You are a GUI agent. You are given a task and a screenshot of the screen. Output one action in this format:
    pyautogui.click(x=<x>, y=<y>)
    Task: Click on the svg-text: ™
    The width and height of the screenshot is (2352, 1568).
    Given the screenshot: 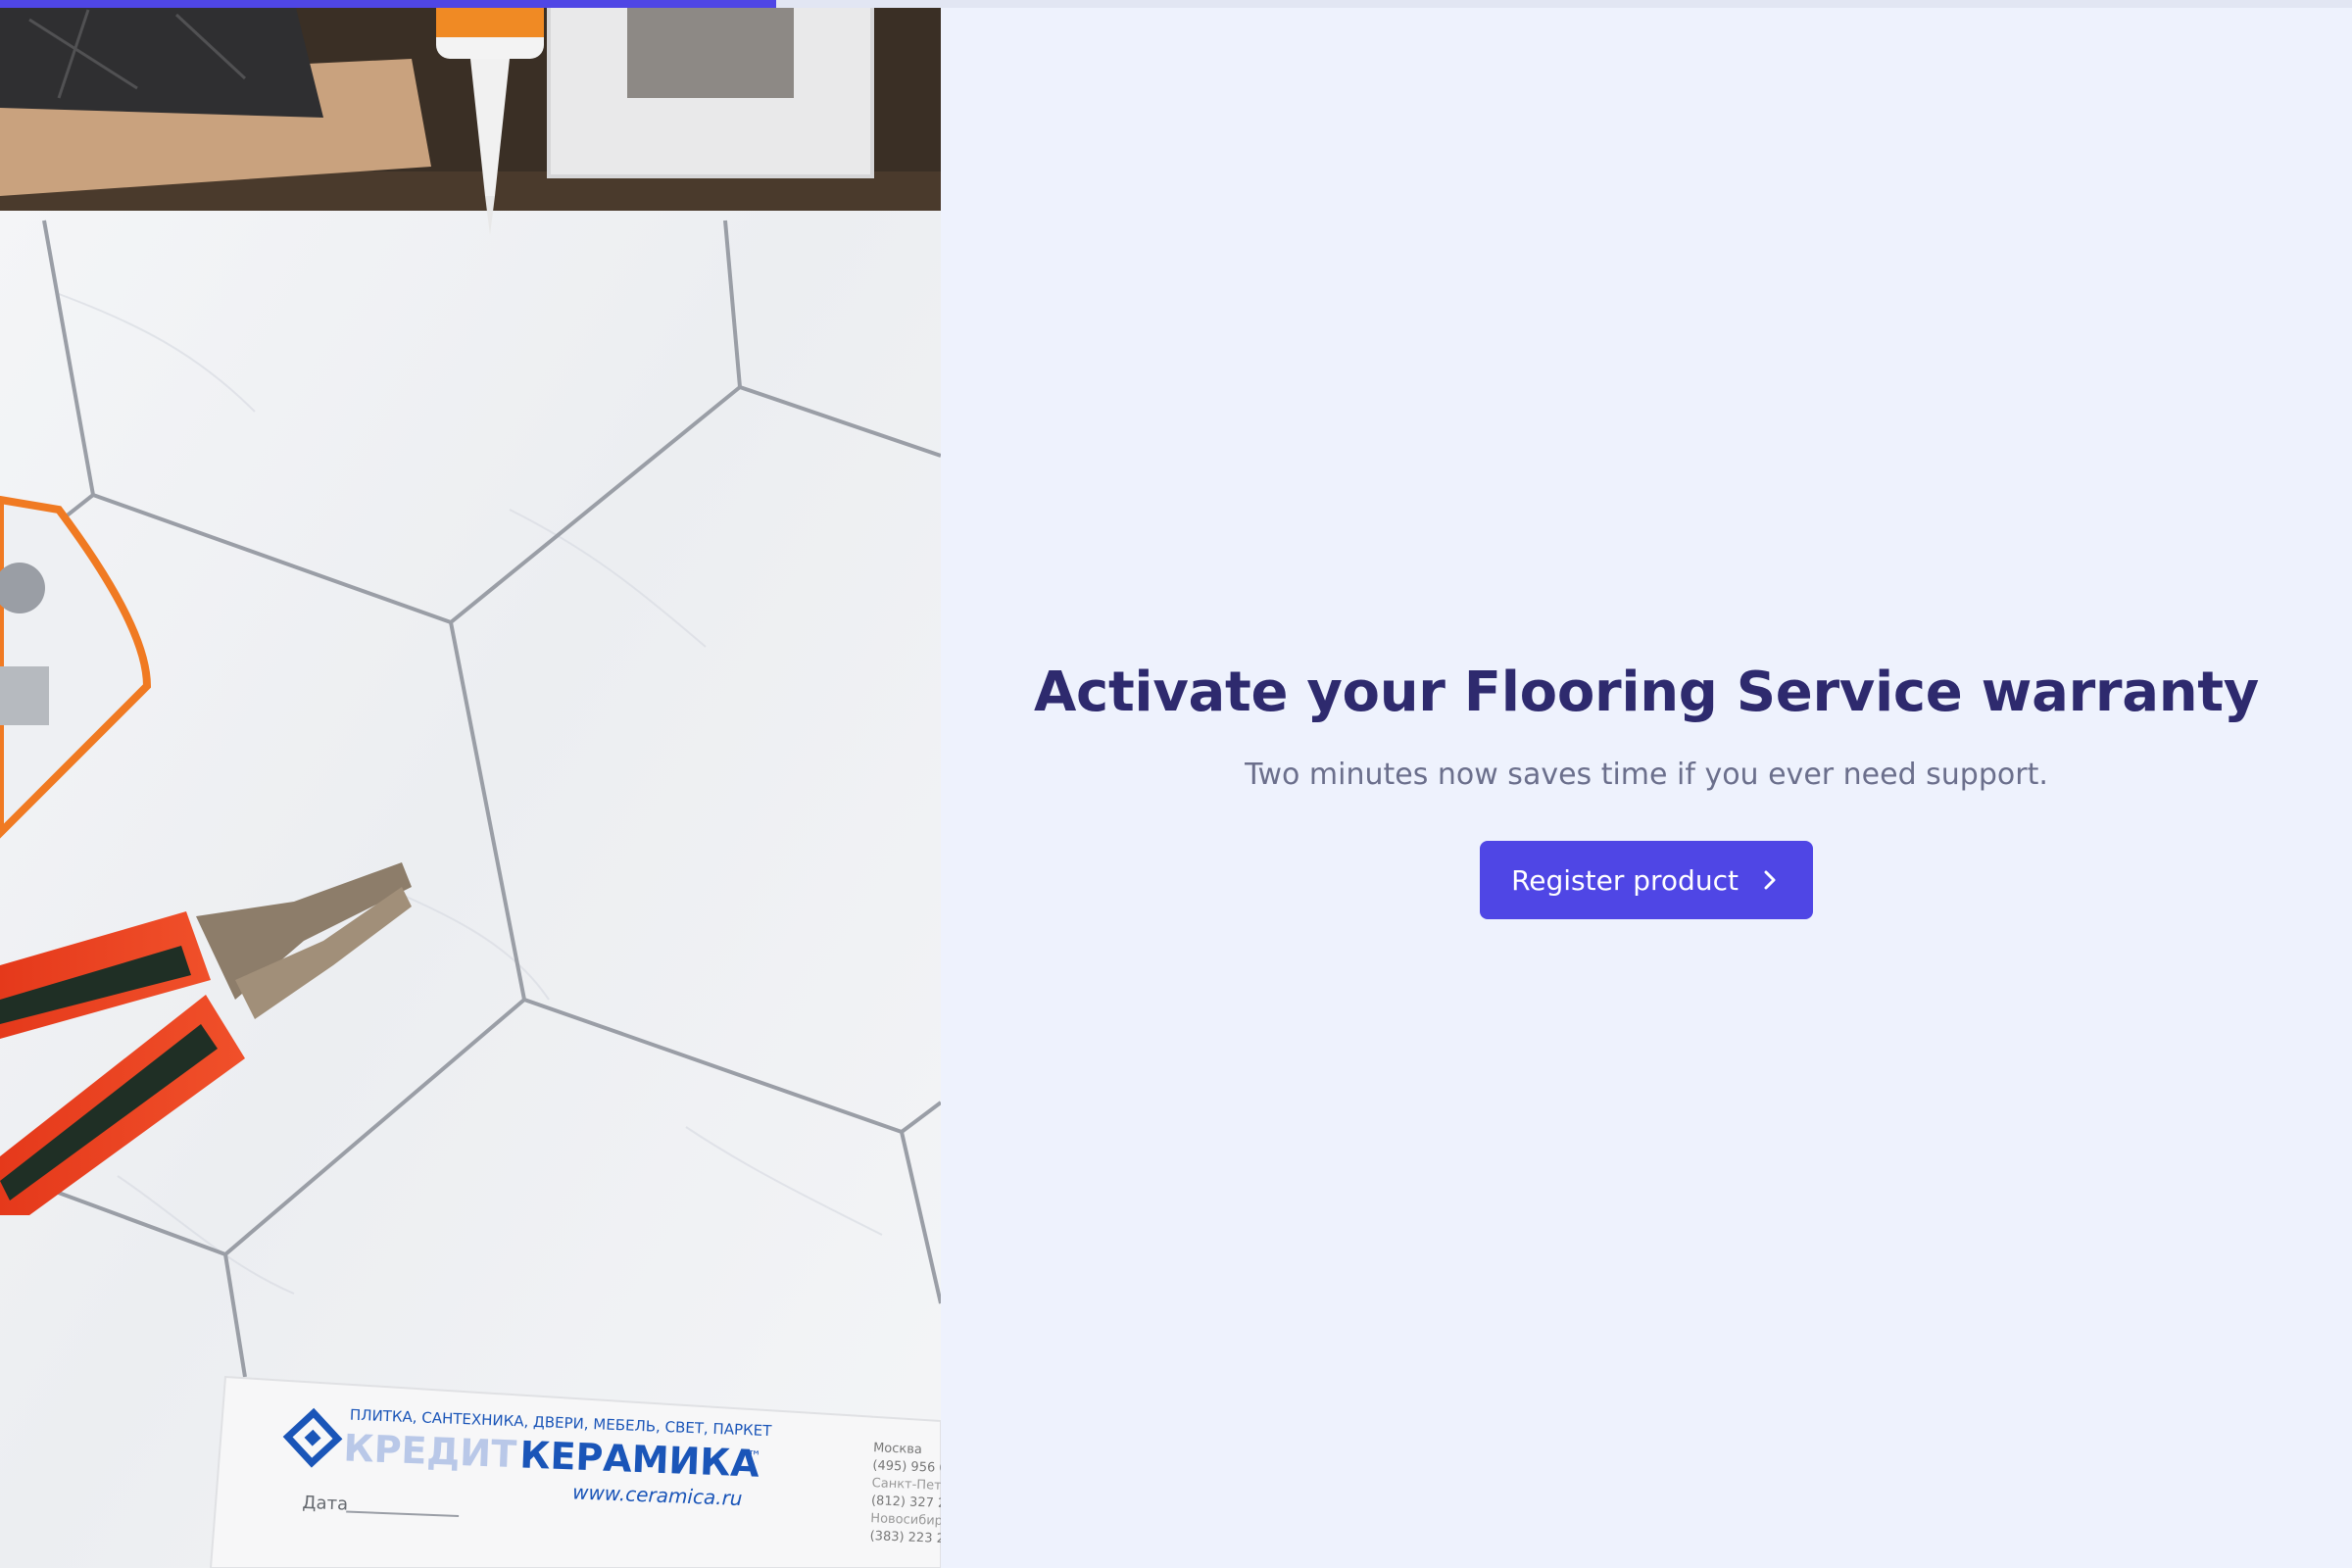 What is the action you would take?
    pyautogui.click(x=754, y=1456)
    